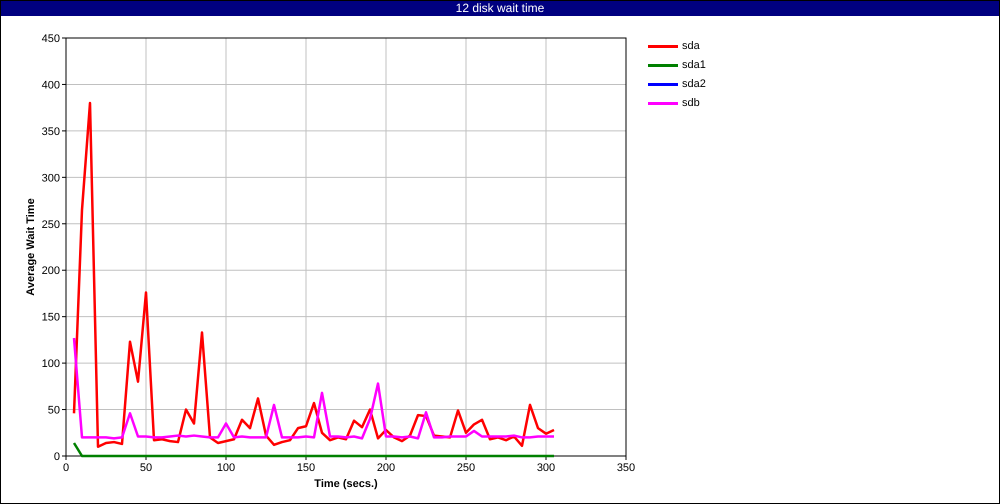  I want to click on x-axis-title: Time (secs.), so click(346, 484).